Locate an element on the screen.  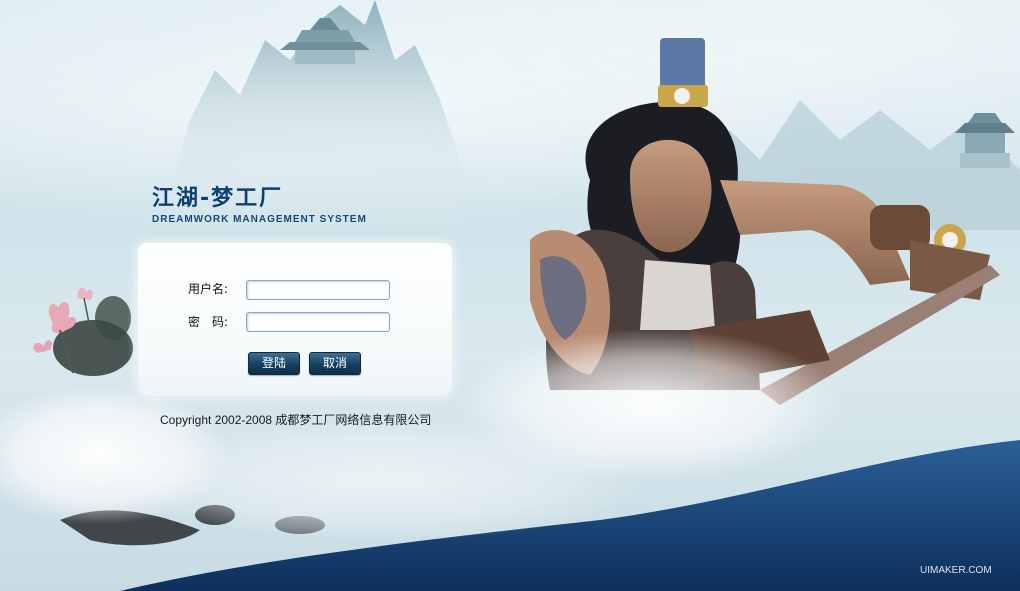
username-input is located at coordinates (318, 290).